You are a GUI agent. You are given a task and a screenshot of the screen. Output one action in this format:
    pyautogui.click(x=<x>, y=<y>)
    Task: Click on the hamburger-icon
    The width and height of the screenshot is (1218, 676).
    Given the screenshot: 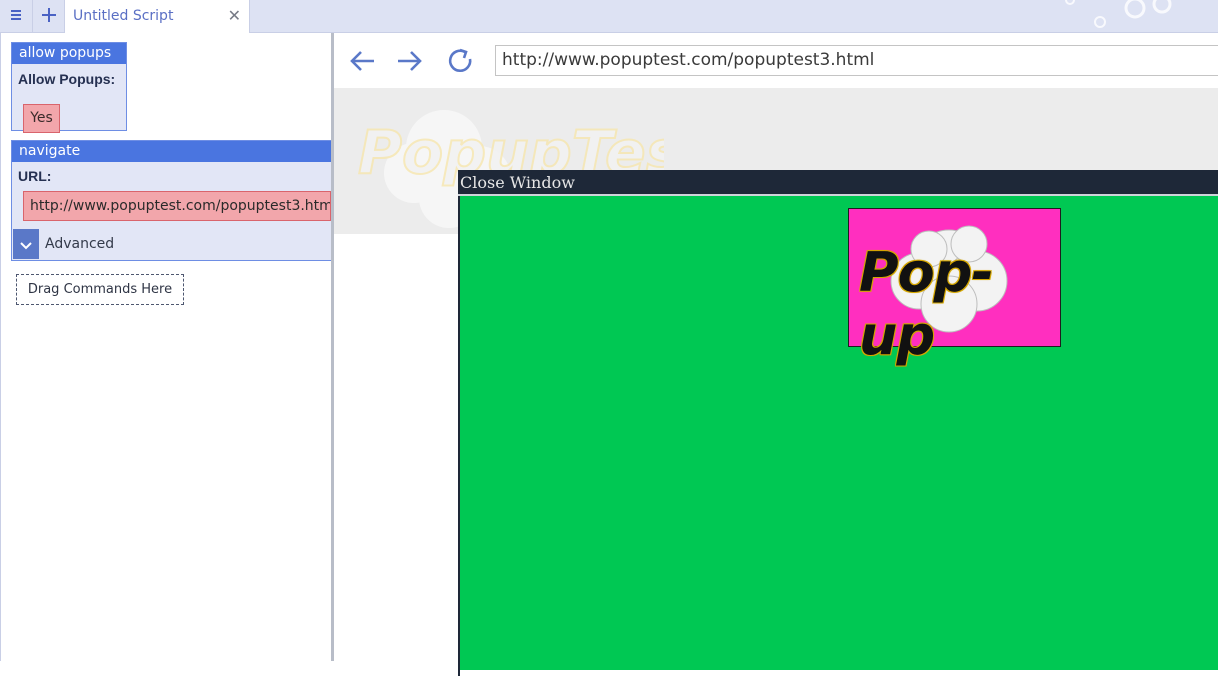 What is the action you would take?
    pyautogui.click(x=16, y=16)
    